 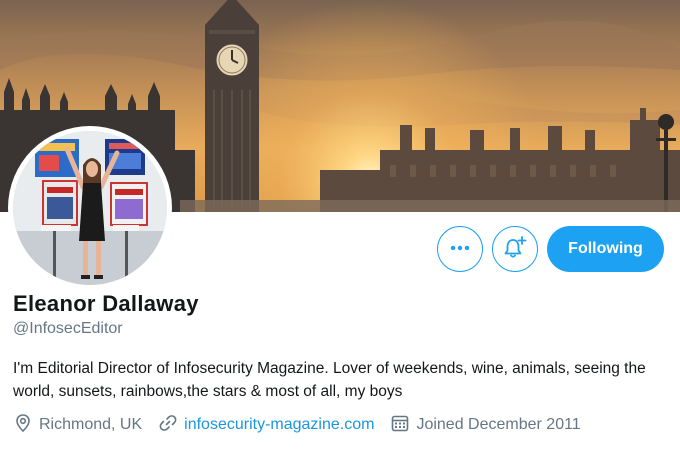 I want to click on joined-item: Joined December 2011, so click(x=485, y=425).